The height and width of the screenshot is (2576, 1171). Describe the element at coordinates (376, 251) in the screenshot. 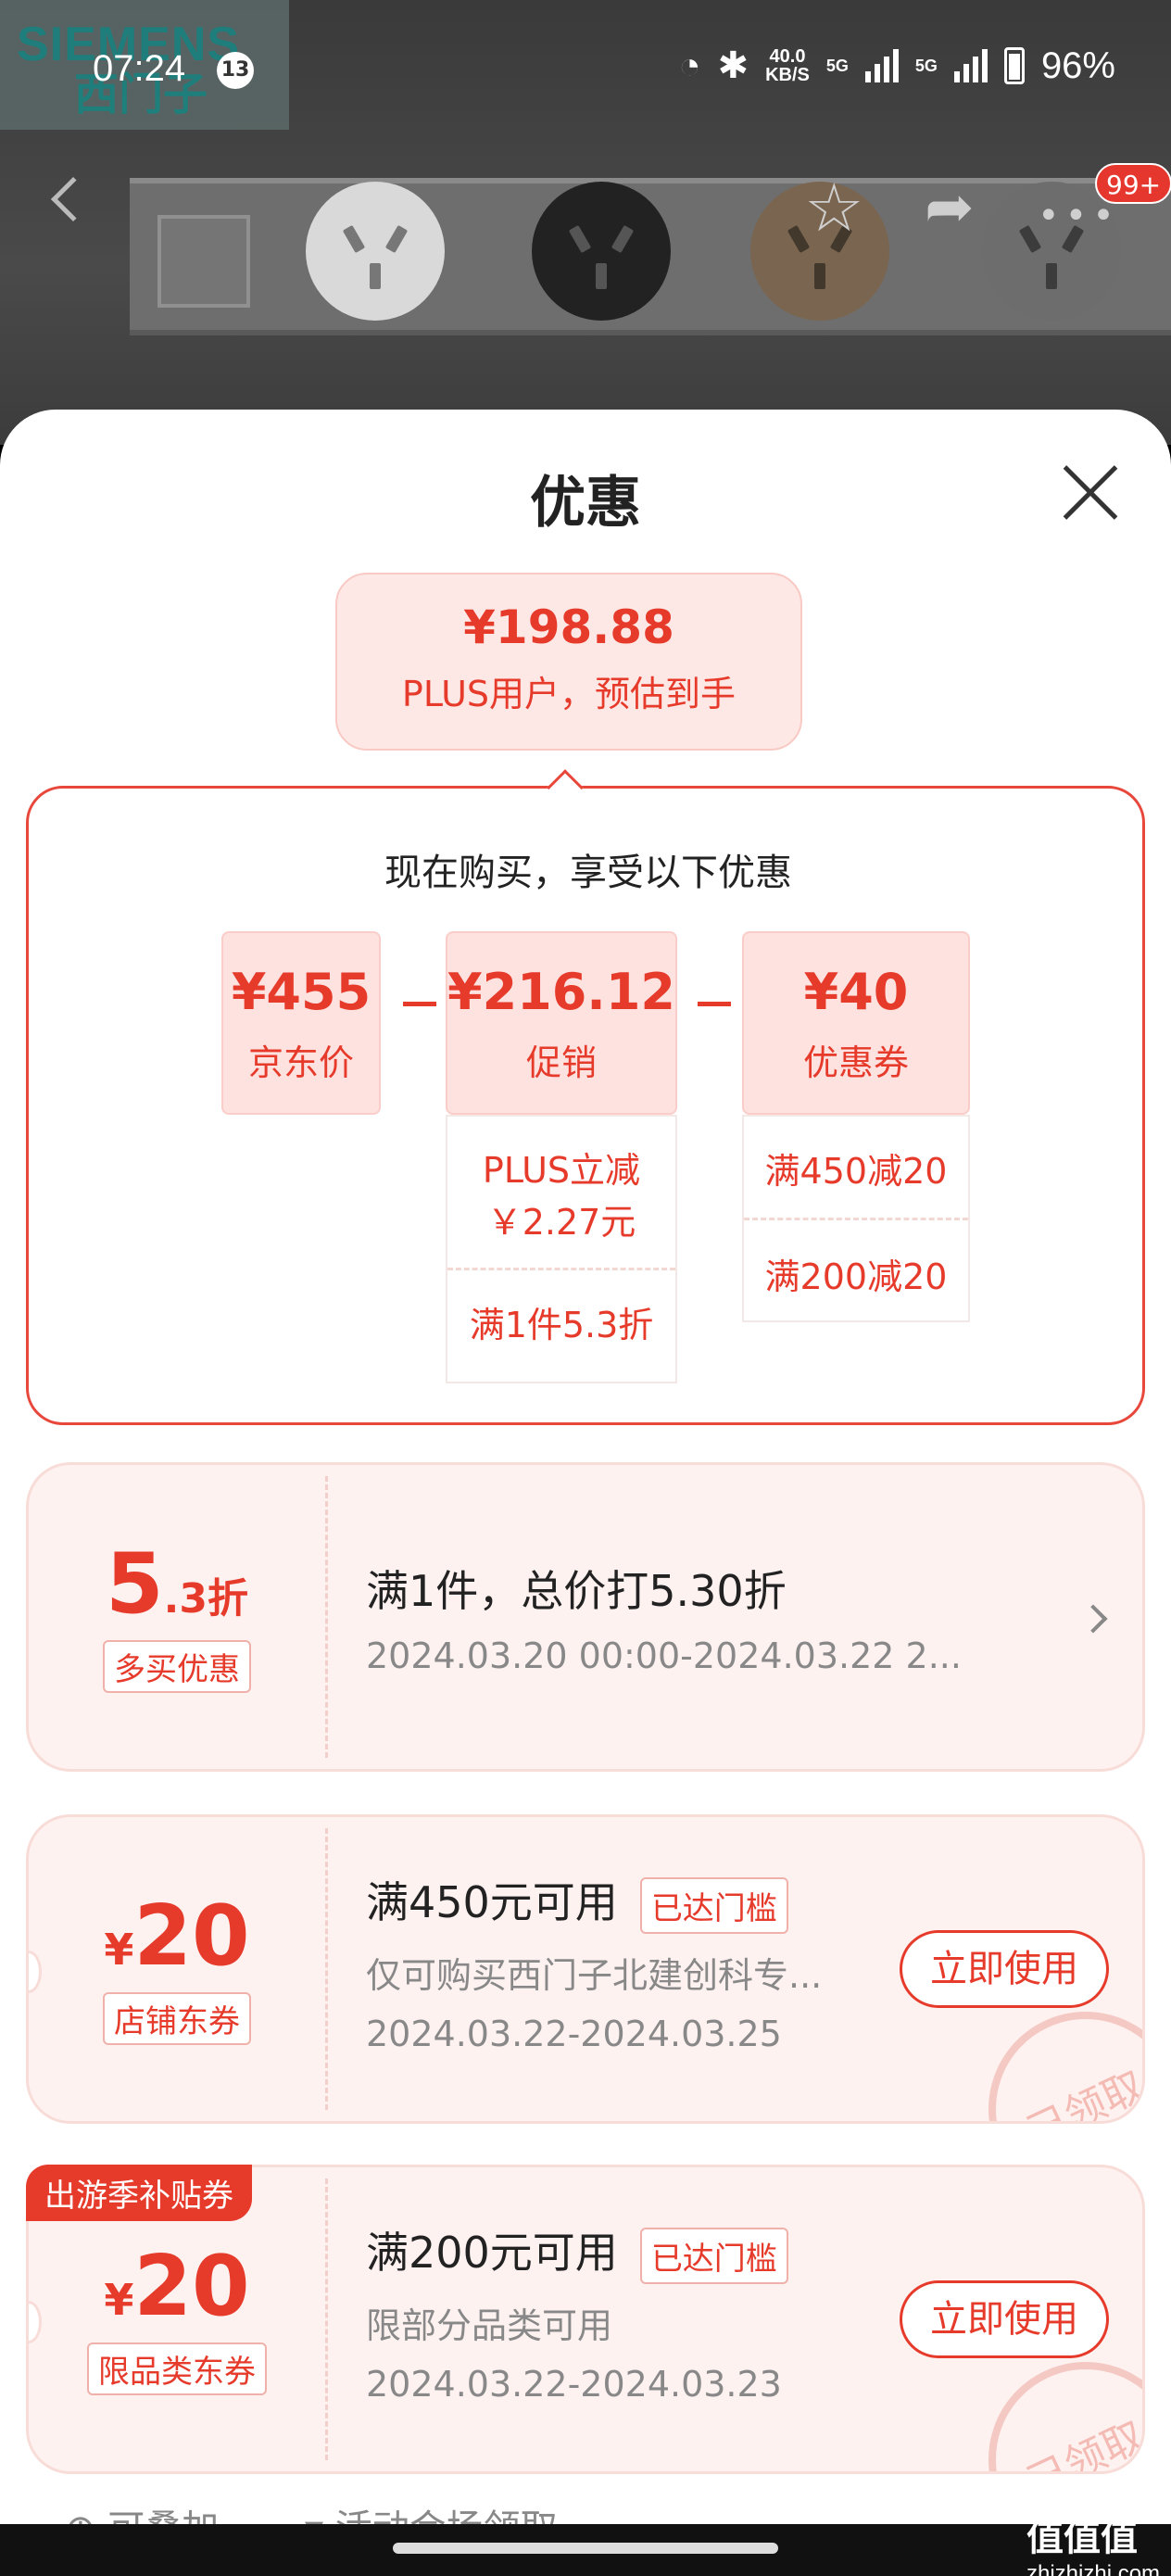

I see `socket-white` at that location.